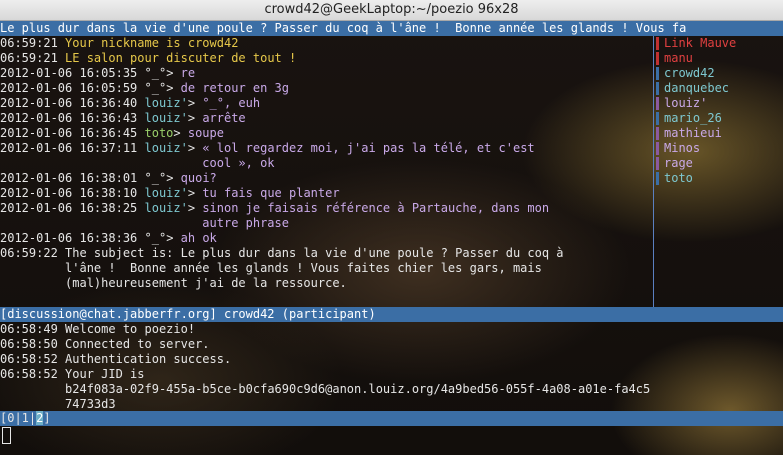 The image size is (783, 455). I want to click on input-cursor, so click(6, 435).